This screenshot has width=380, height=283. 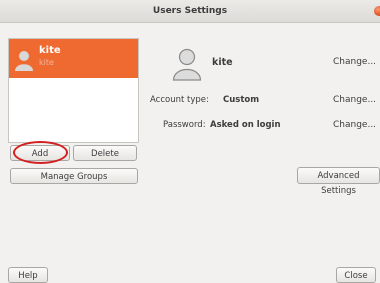 I want to click on help-button: Help, so click(x=28, y=275).